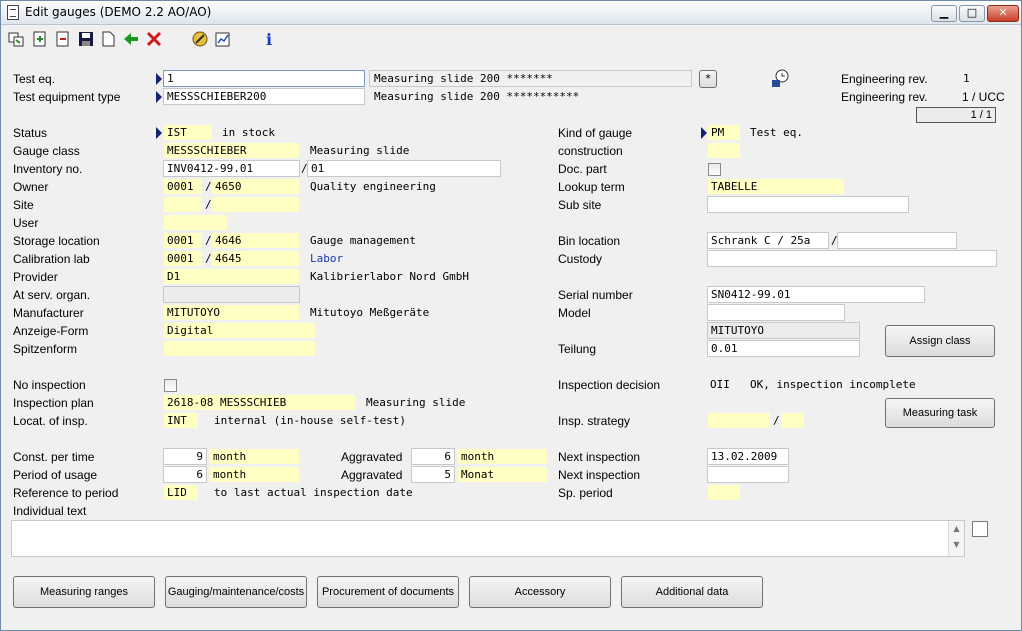 The width and height of the screenshot is (1022, 631). I want to click on inspection-decision-label: Inspection decision, so click(609, 385).